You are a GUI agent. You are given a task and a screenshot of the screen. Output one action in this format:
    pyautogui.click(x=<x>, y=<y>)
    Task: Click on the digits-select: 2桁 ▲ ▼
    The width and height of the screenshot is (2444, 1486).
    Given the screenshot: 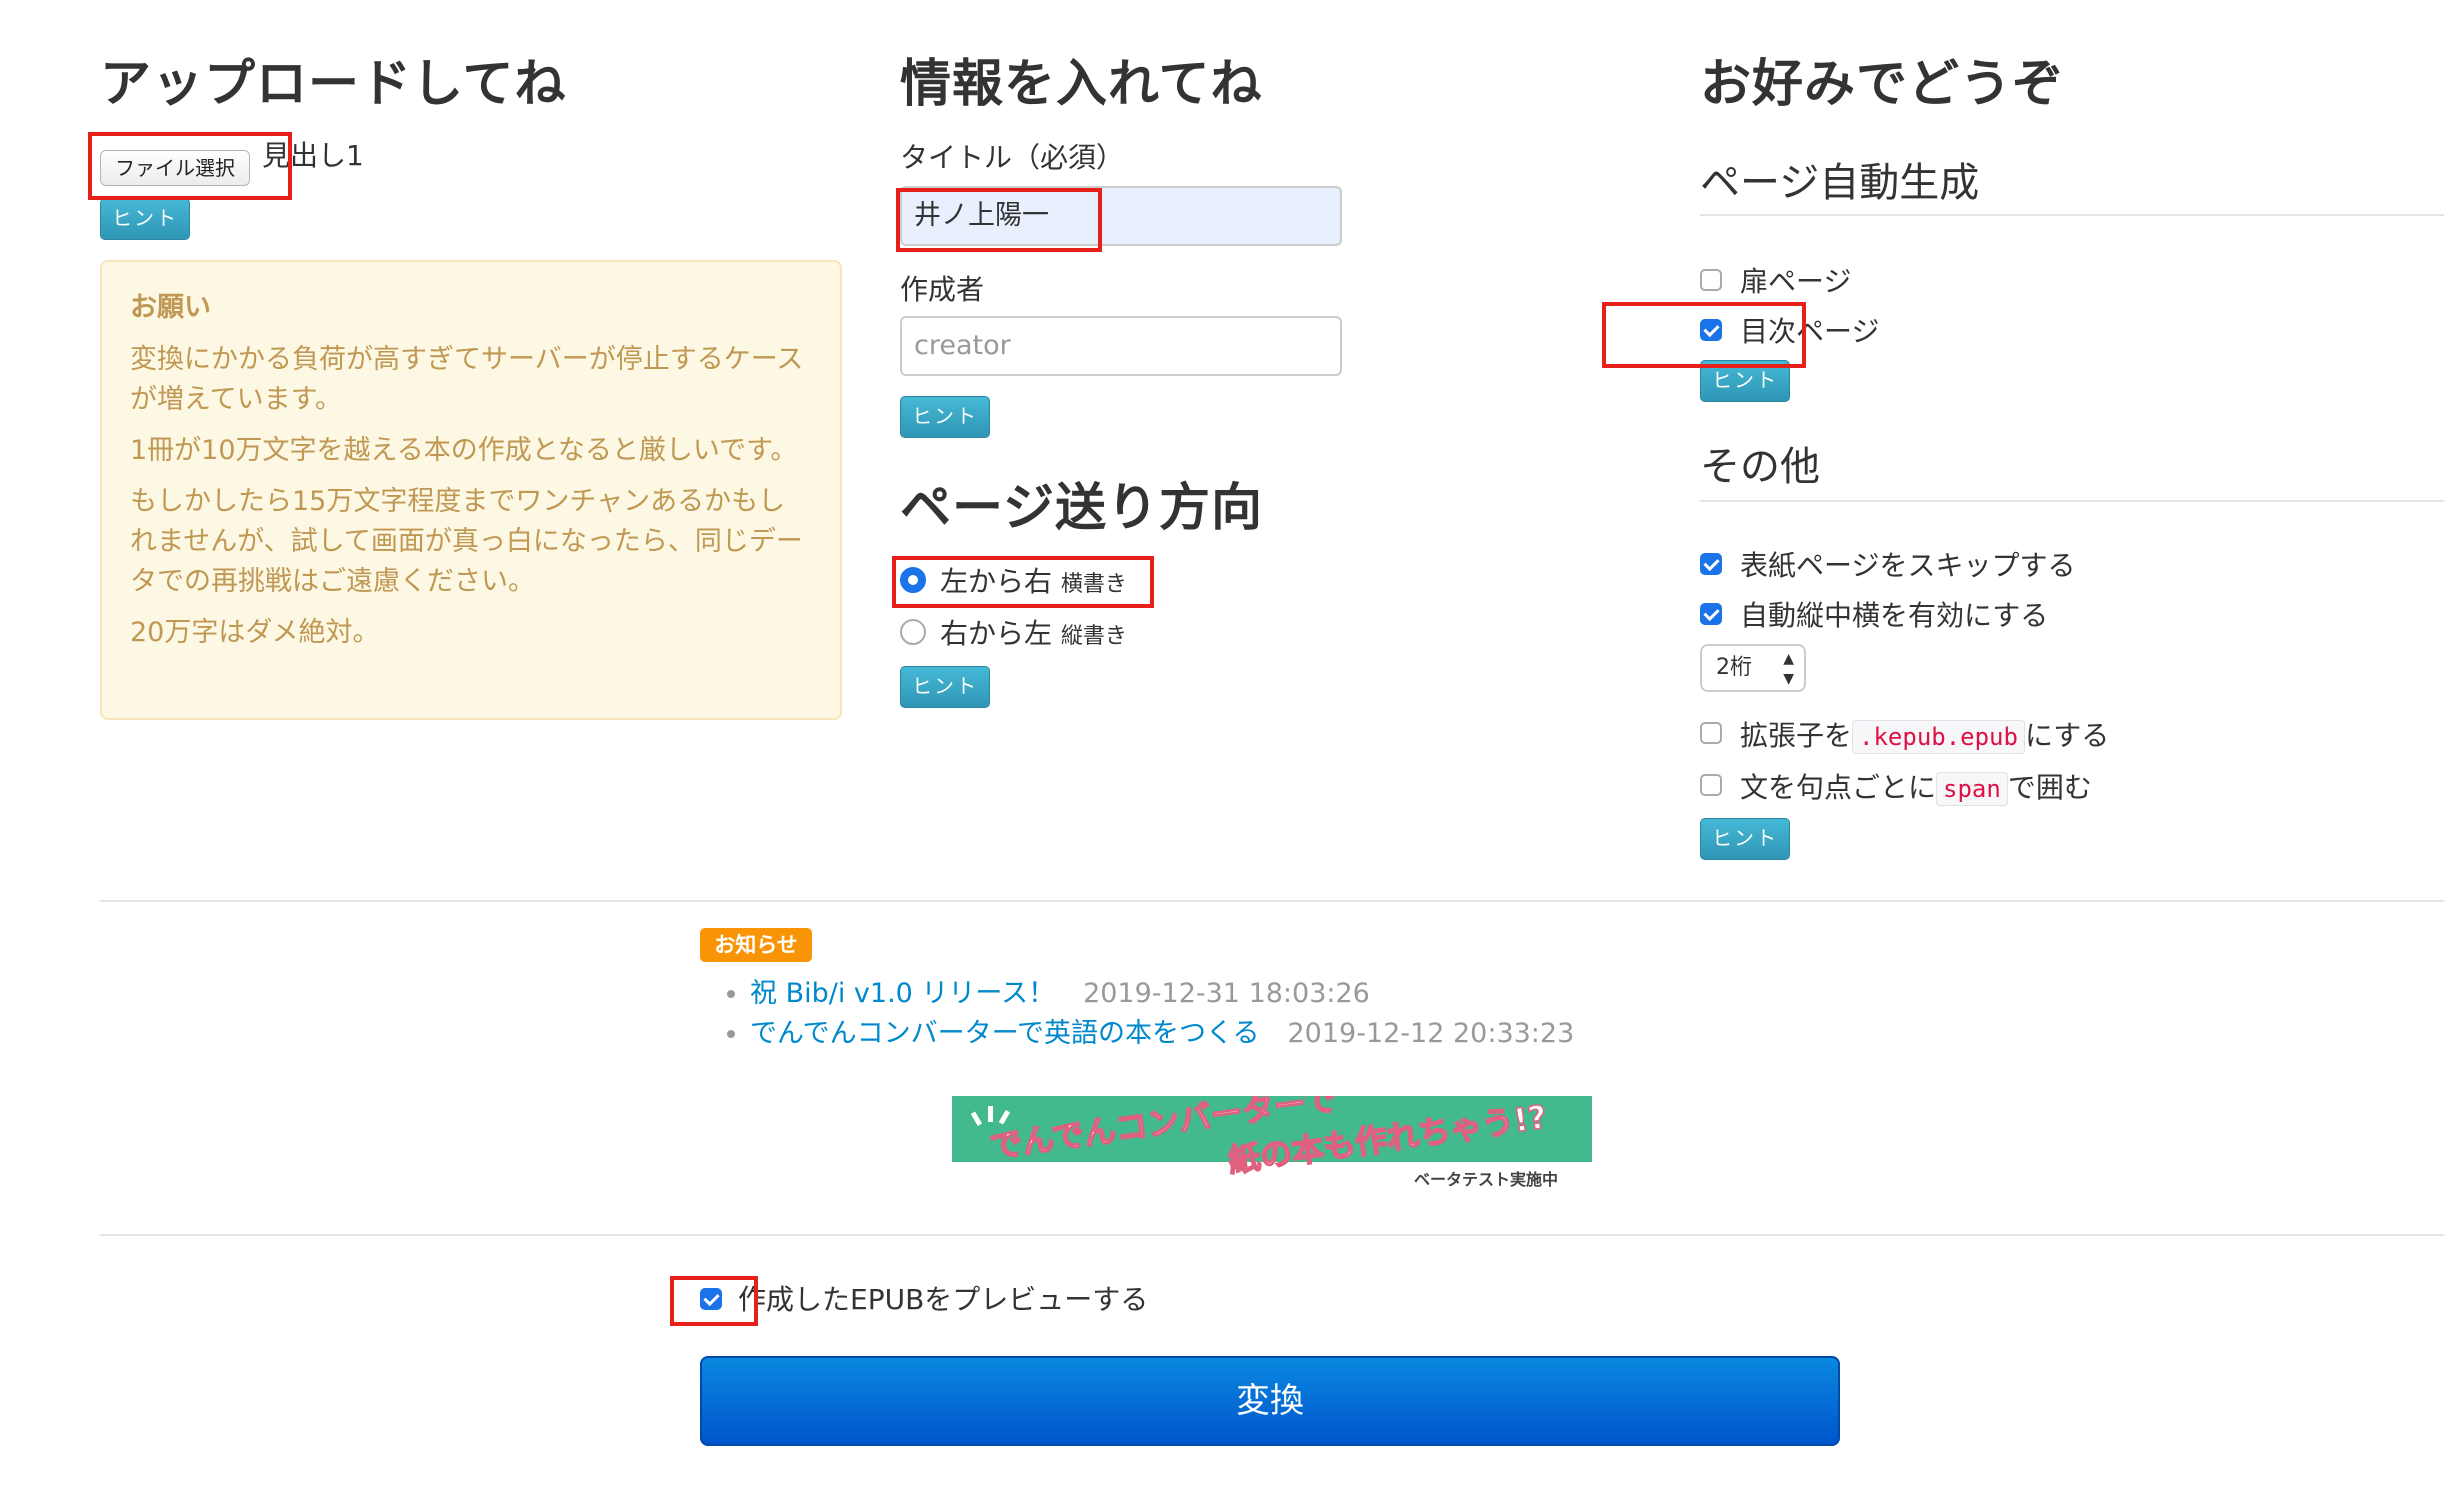 What is the action you would take?
    pyautogui.click(x=1753, y=668)
    